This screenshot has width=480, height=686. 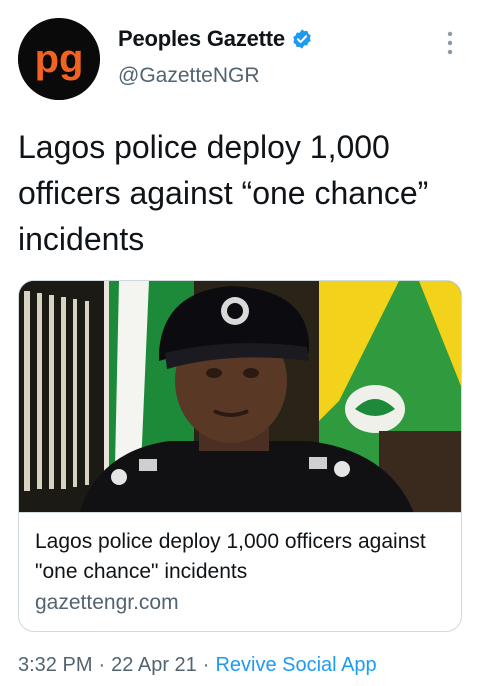 What do you see at coordinates (201, 39) in the screenshot?
I see `author-display-name: Peoples Gazette` at bounding box center [201, 39].